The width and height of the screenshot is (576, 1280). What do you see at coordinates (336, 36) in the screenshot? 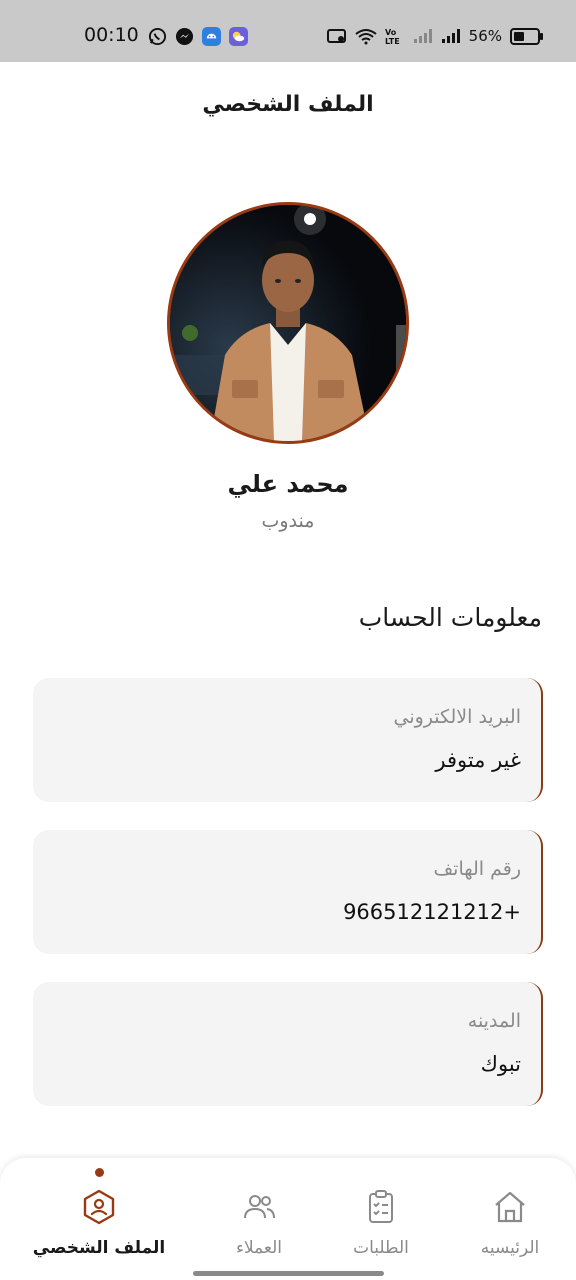
I see `cast-icon` at bounding box center [336, 36].